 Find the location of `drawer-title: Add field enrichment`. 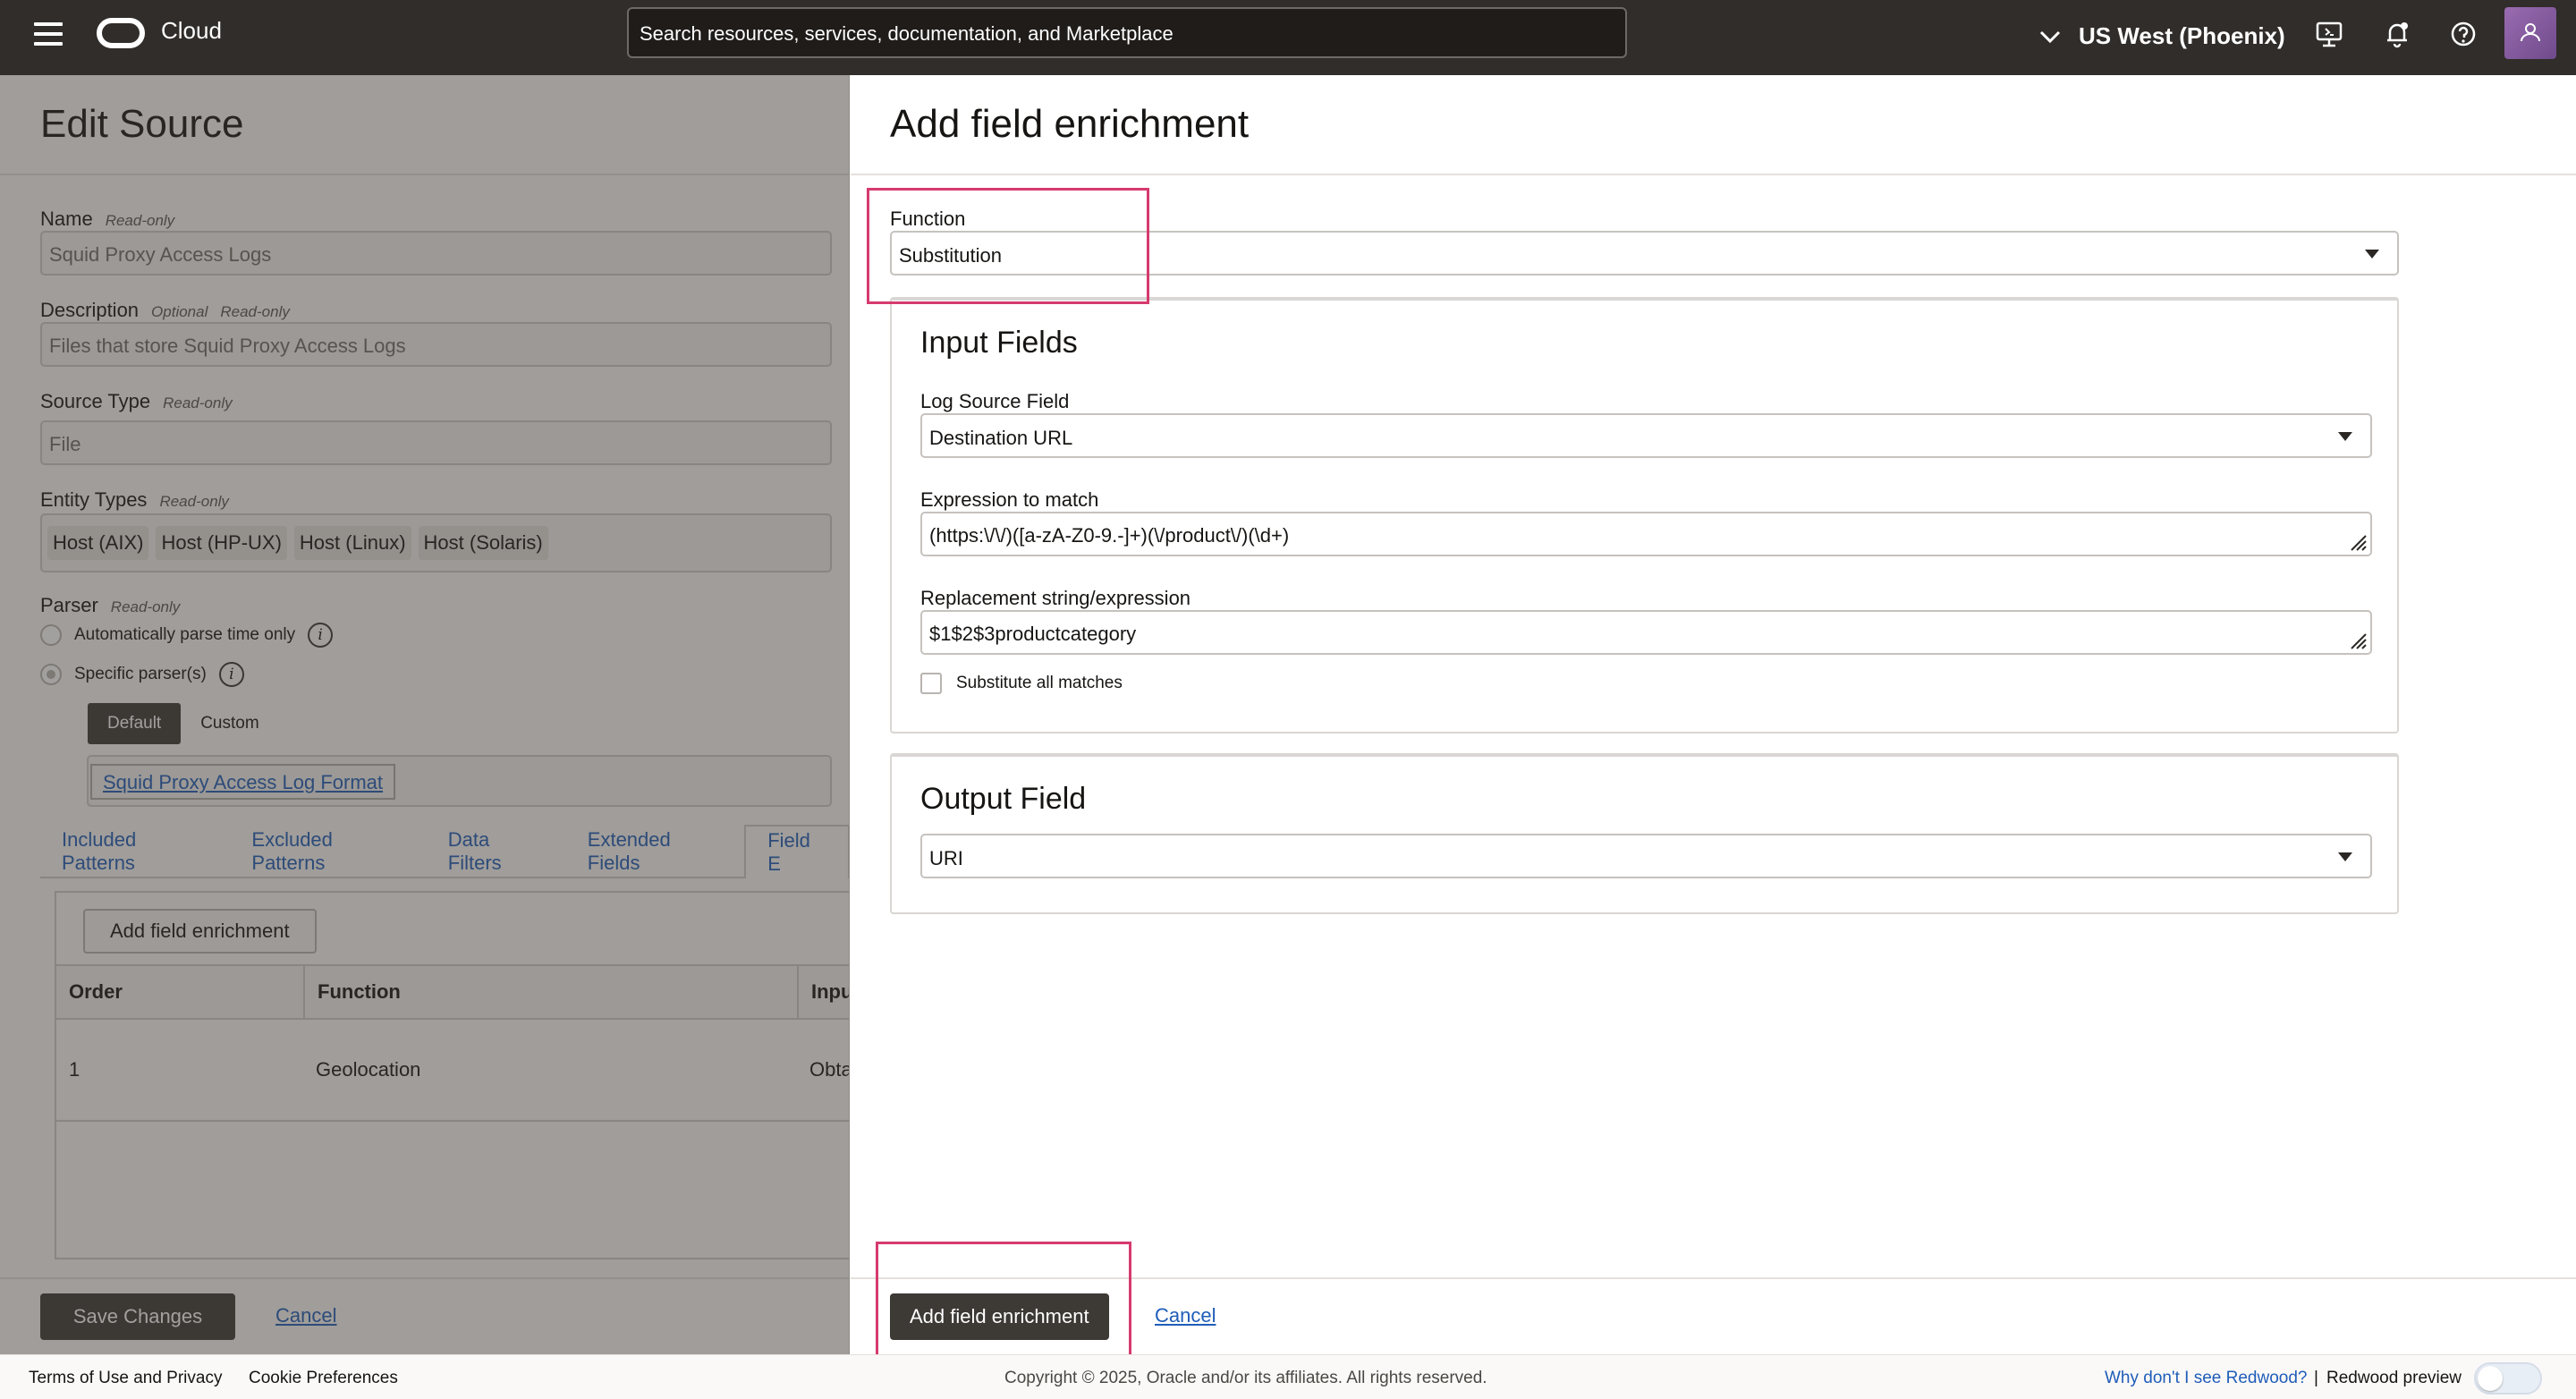

drawer-title: Add field enrichment is located at coordinates (1070, 124).